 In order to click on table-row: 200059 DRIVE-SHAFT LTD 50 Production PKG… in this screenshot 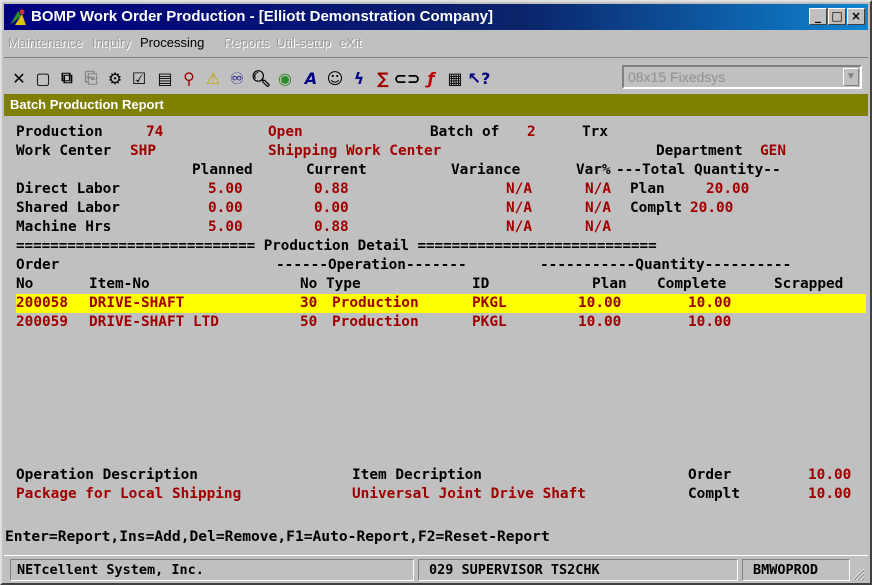, I will do `click(441, 322)`.